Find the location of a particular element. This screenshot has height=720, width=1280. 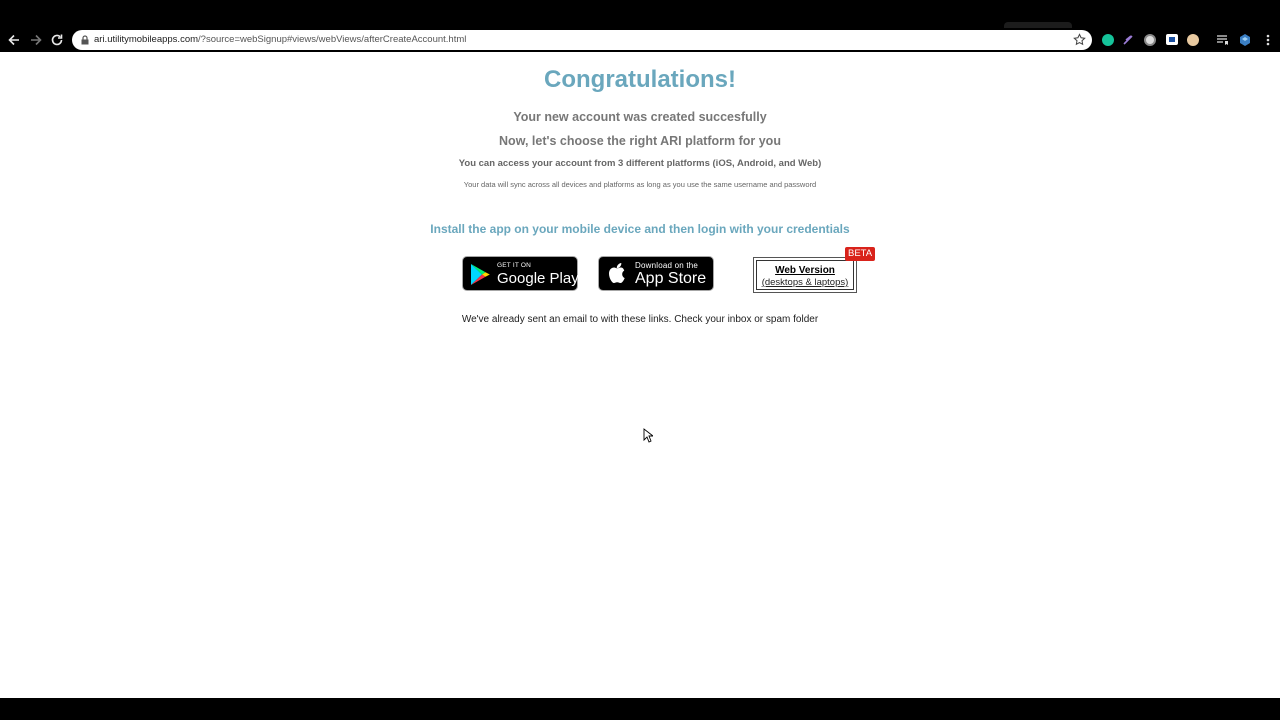

lock-icon is located at coordinates (85, 40).